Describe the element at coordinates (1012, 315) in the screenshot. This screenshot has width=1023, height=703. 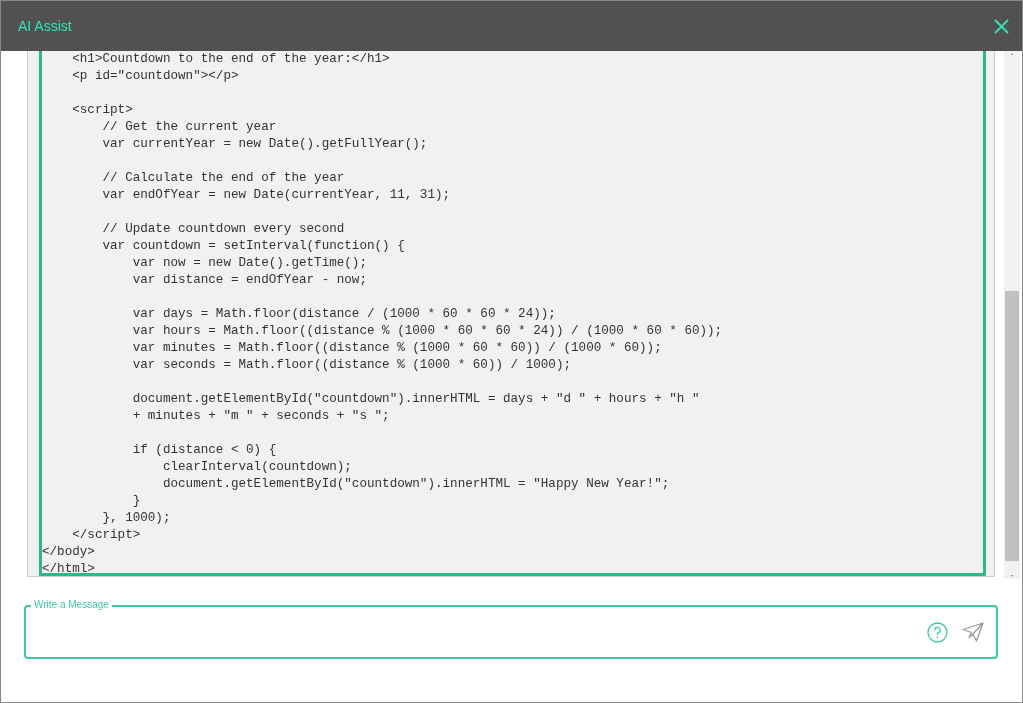
I see `scrollbar` at that location.